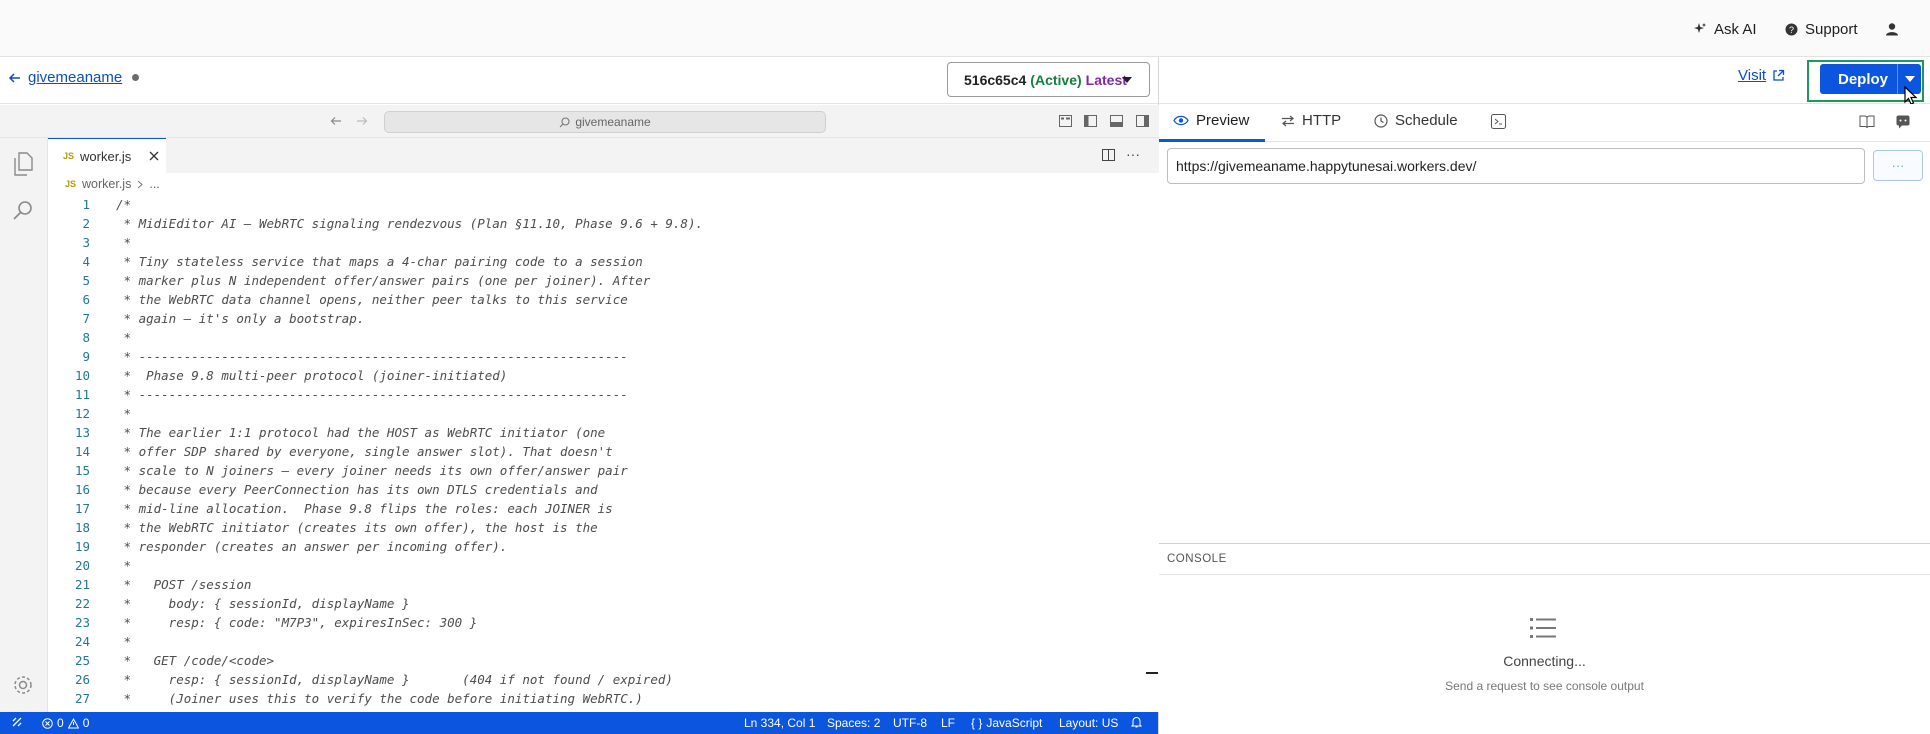 The height and width of the screenshot is (734, 1930). Describe the element at coordinates (779, 723) in the screenshot. I see `cursor-position: Ln 334, Col 1` at that location.